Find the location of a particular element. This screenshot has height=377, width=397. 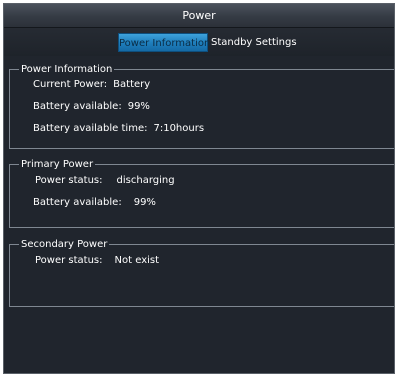

tab-bar: Power Information Standby Settings is located at coordinates (199, 42).